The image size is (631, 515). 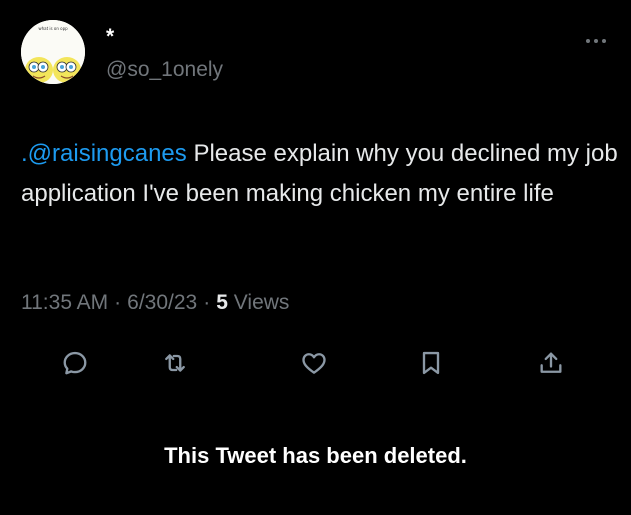 I want to click on share-icon, so click(x=551, y=362).